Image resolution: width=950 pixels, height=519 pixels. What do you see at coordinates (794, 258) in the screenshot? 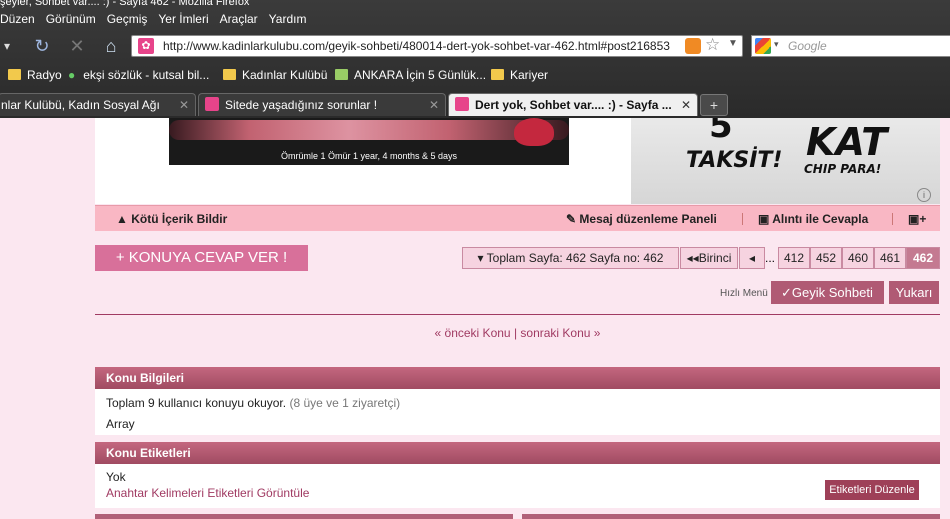
I see `page-link: 412` at bounding box center [794, 258].